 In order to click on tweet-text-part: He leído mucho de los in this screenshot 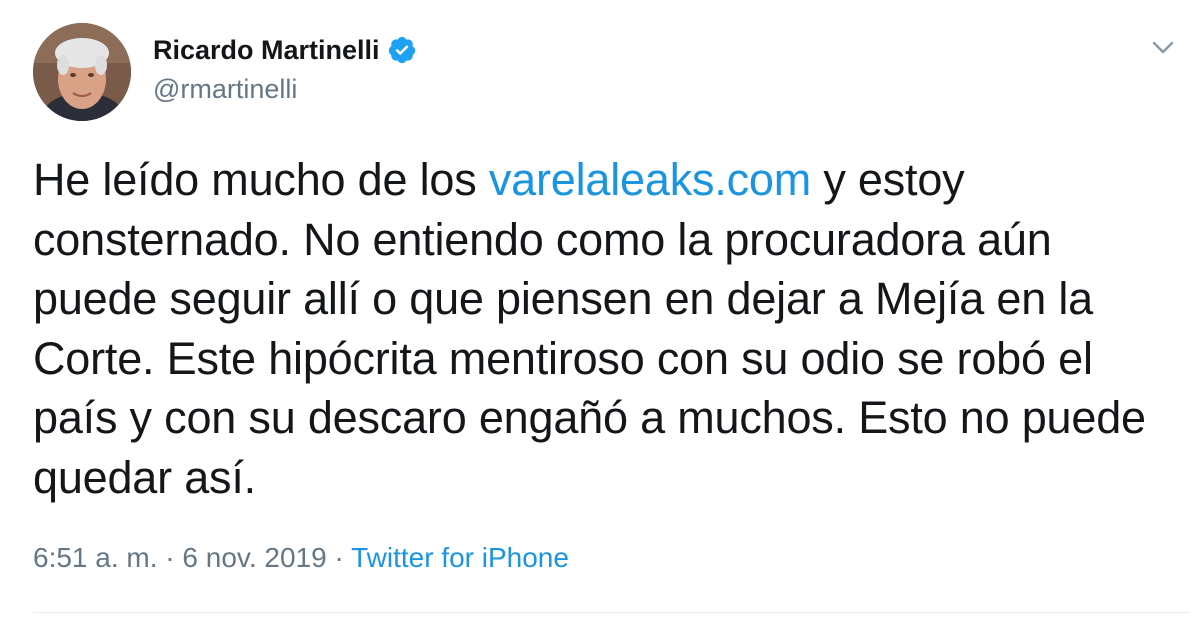, I will do `click(261, 179)`.